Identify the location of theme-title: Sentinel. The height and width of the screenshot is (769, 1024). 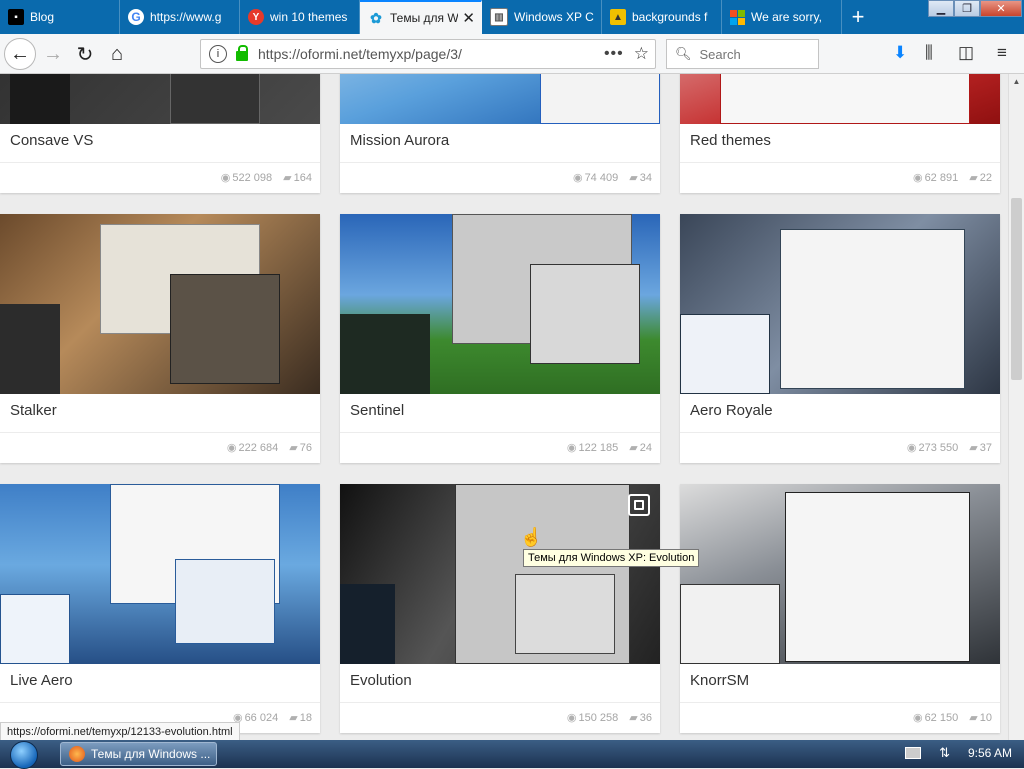
(500, 413).